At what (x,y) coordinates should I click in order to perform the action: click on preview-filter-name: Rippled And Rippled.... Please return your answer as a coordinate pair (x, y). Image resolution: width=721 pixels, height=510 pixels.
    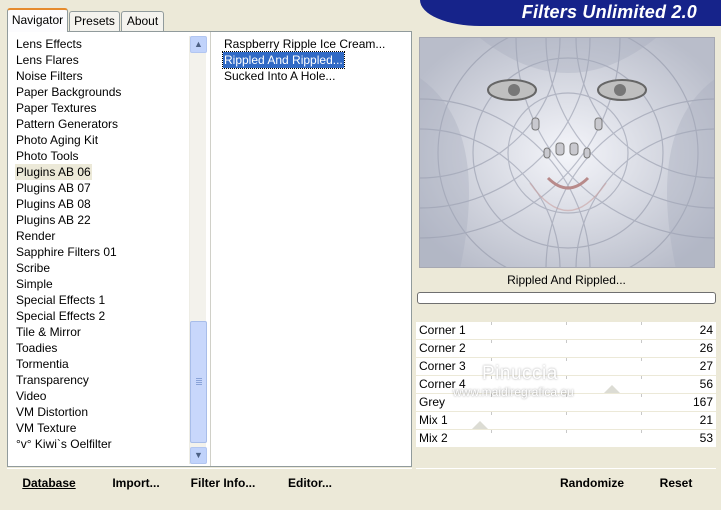
    Looking at the image, I should click on (566, 280).